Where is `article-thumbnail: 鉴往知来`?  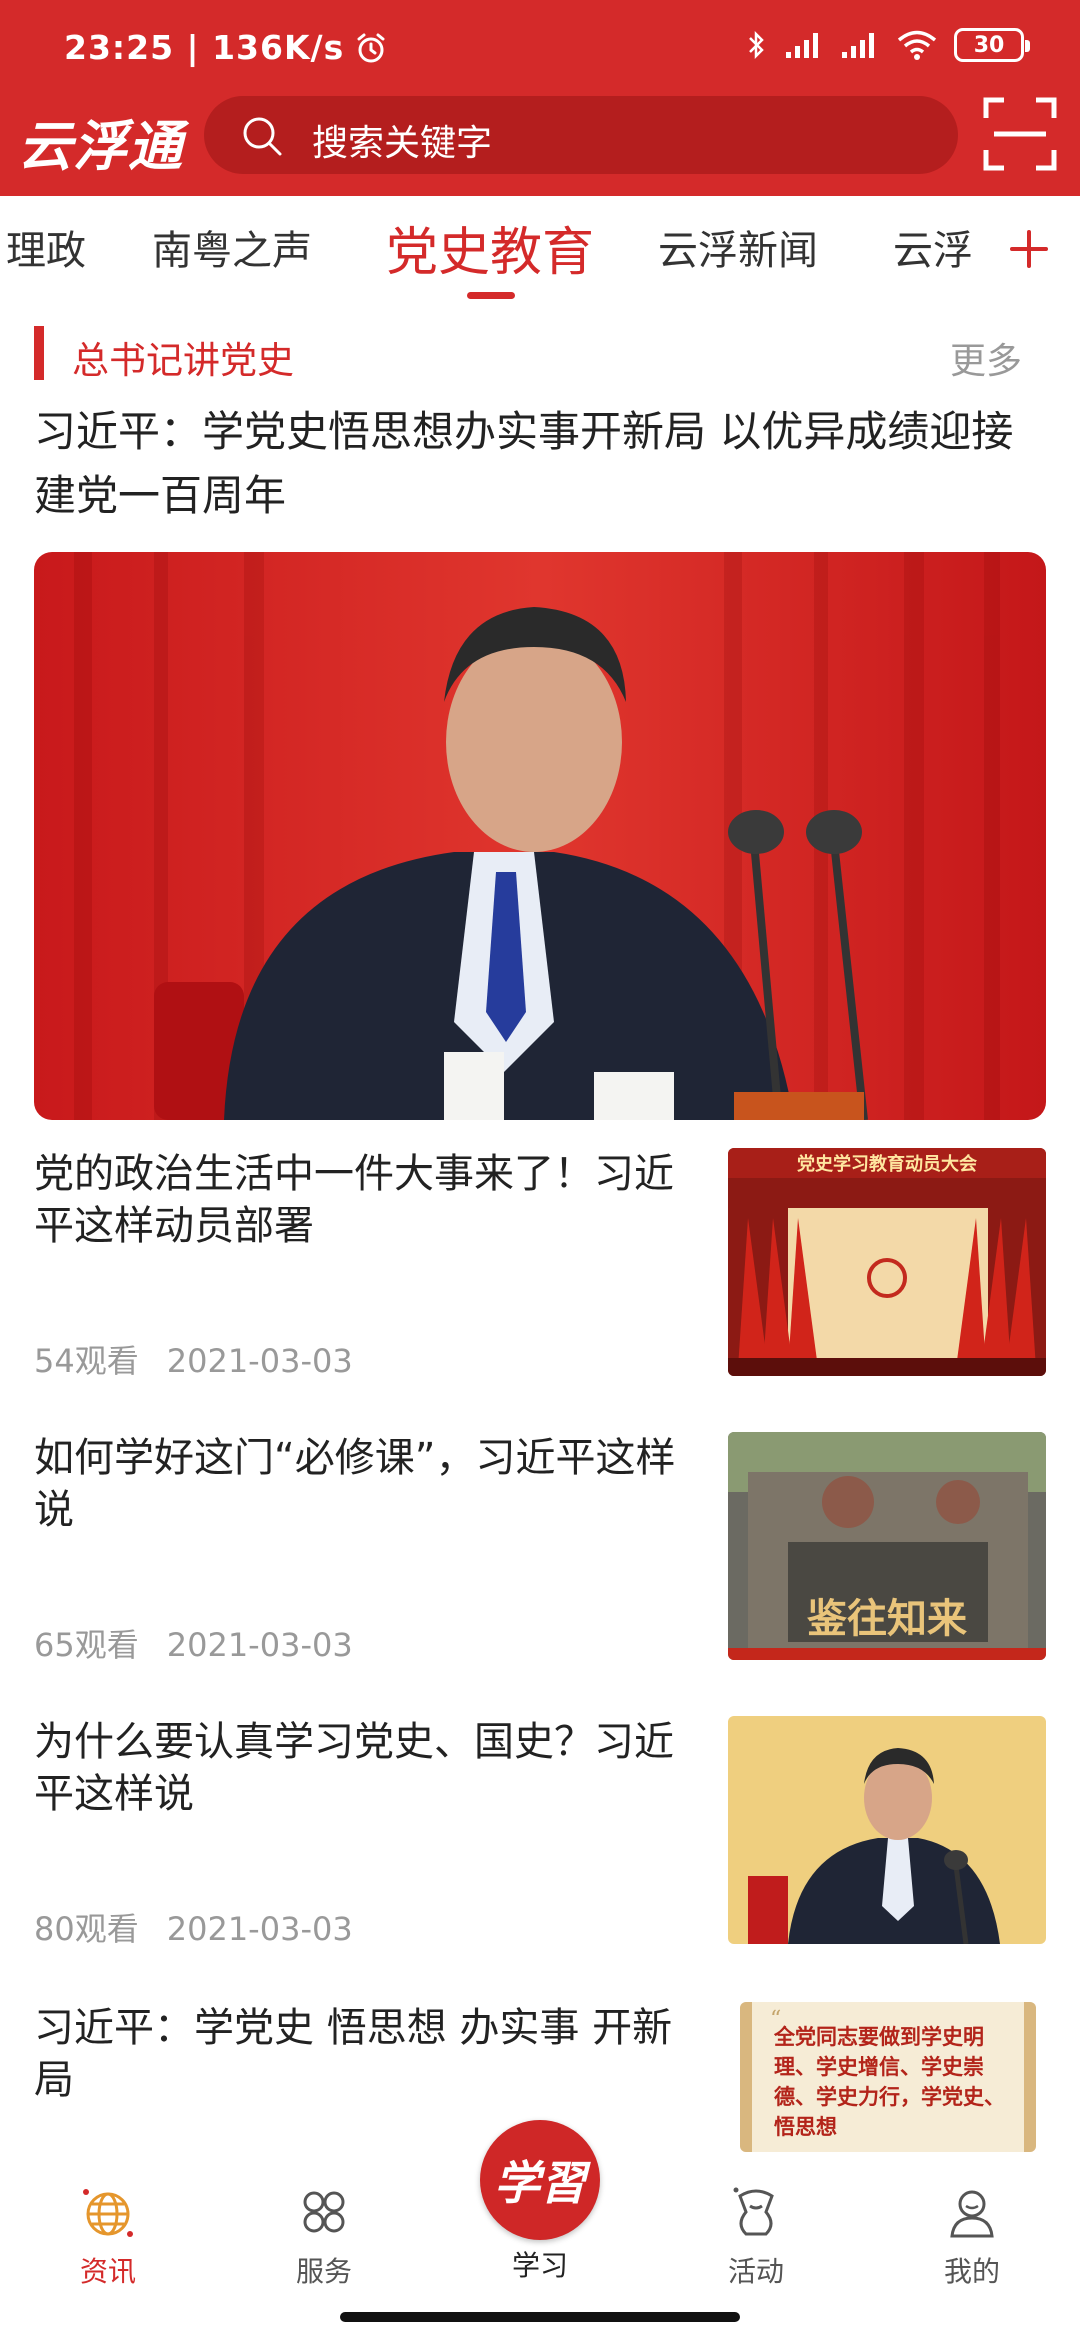 article-thumbnail: 鉴往知来 is located at coordinates (887, 1546).